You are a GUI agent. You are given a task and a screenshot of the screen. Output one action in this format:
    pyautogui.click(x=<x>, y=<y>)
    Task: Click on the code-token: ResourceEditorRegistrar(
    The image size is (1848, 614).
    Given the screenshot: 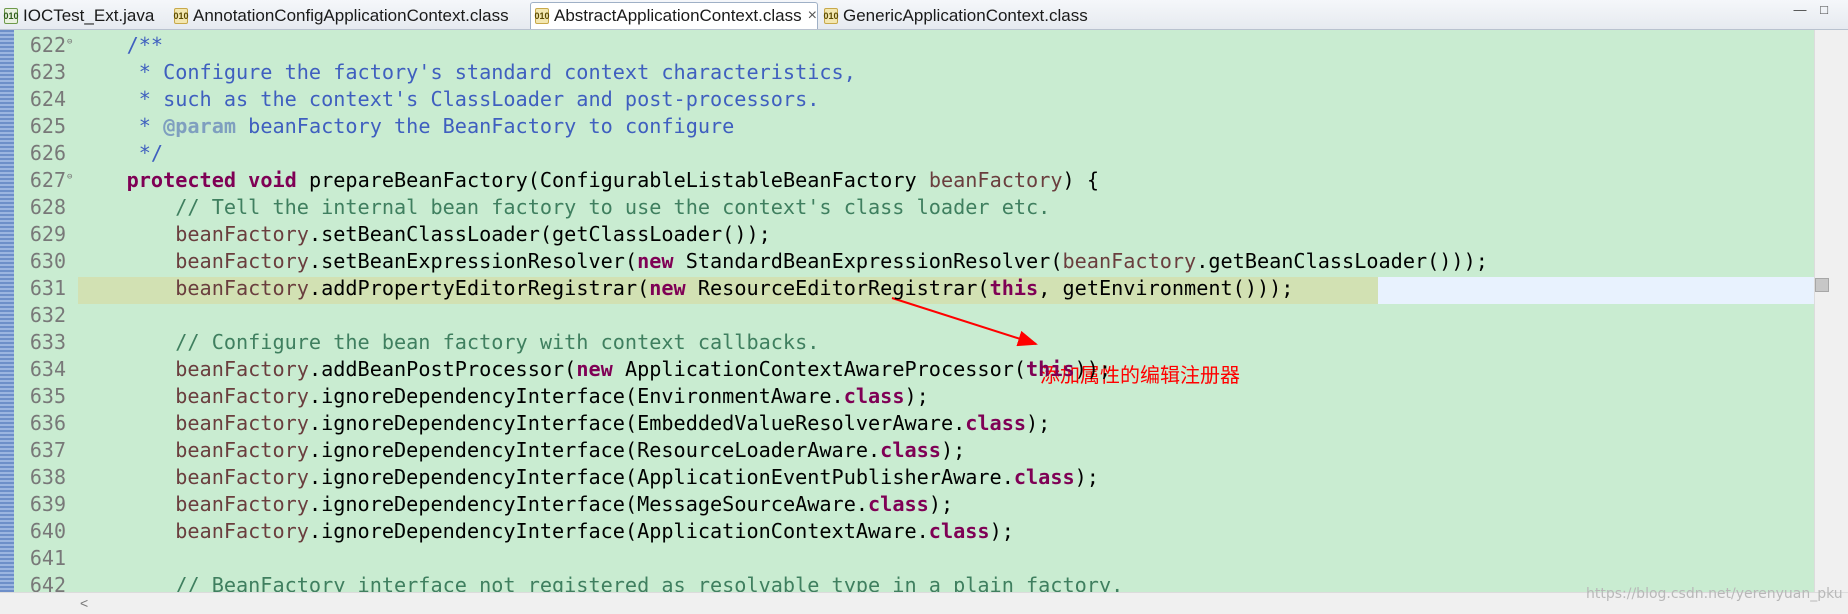 What is the action you would take?
    pyautogui.click(x=837, y=288)
    